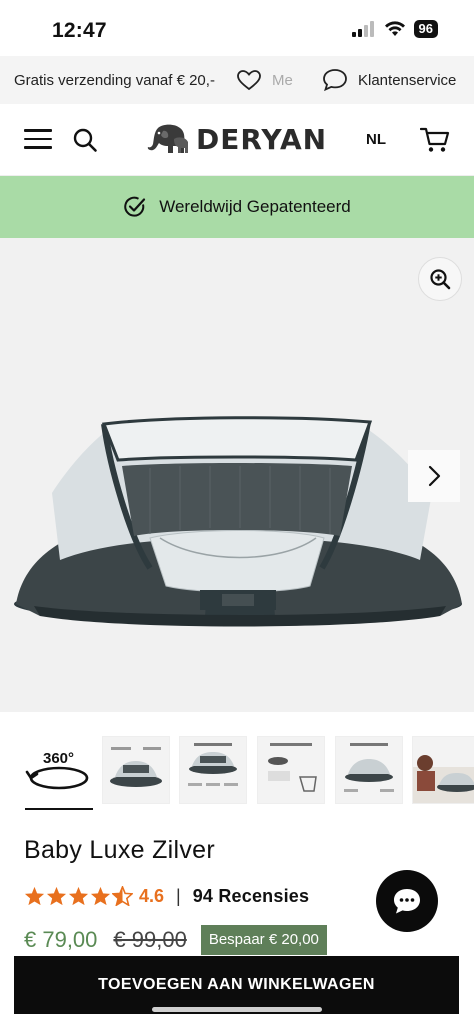 Image resolution: width=474 pixels, height=1024 pixels. I want to click on thumbnail-strip: 360°, so click(237, 766).